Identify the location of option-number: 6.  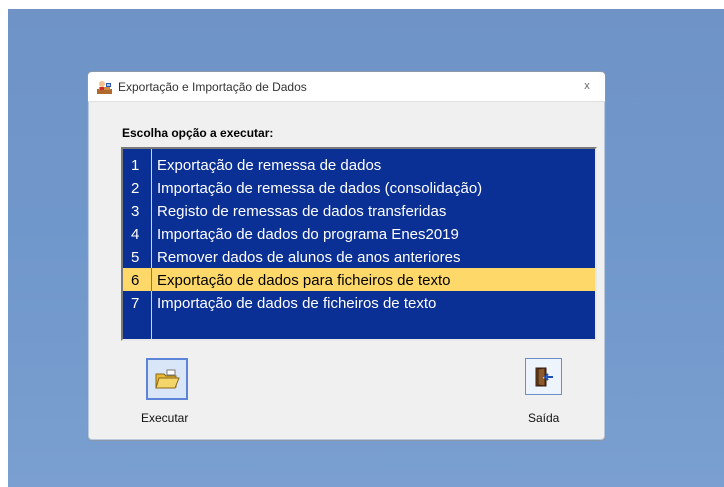
(135, 280).